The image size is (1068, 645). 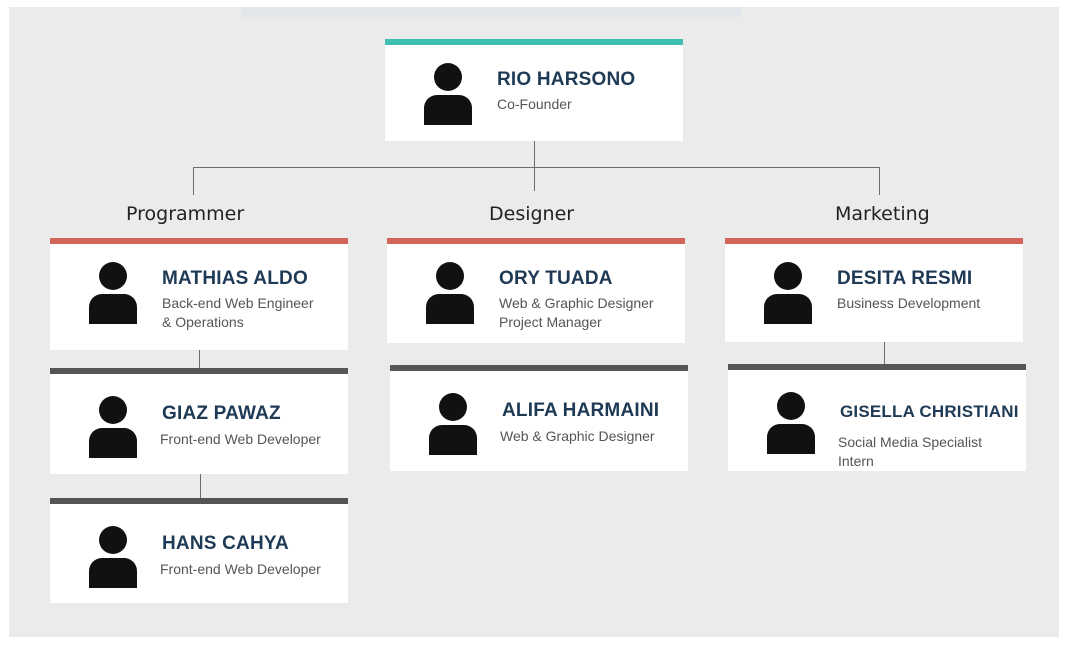 What do you see at coordinates (910, 442) in the screenshot?
I see `marketing-member-1-role-line-1: Social Media Specialist` at bounding box center [910, 442].